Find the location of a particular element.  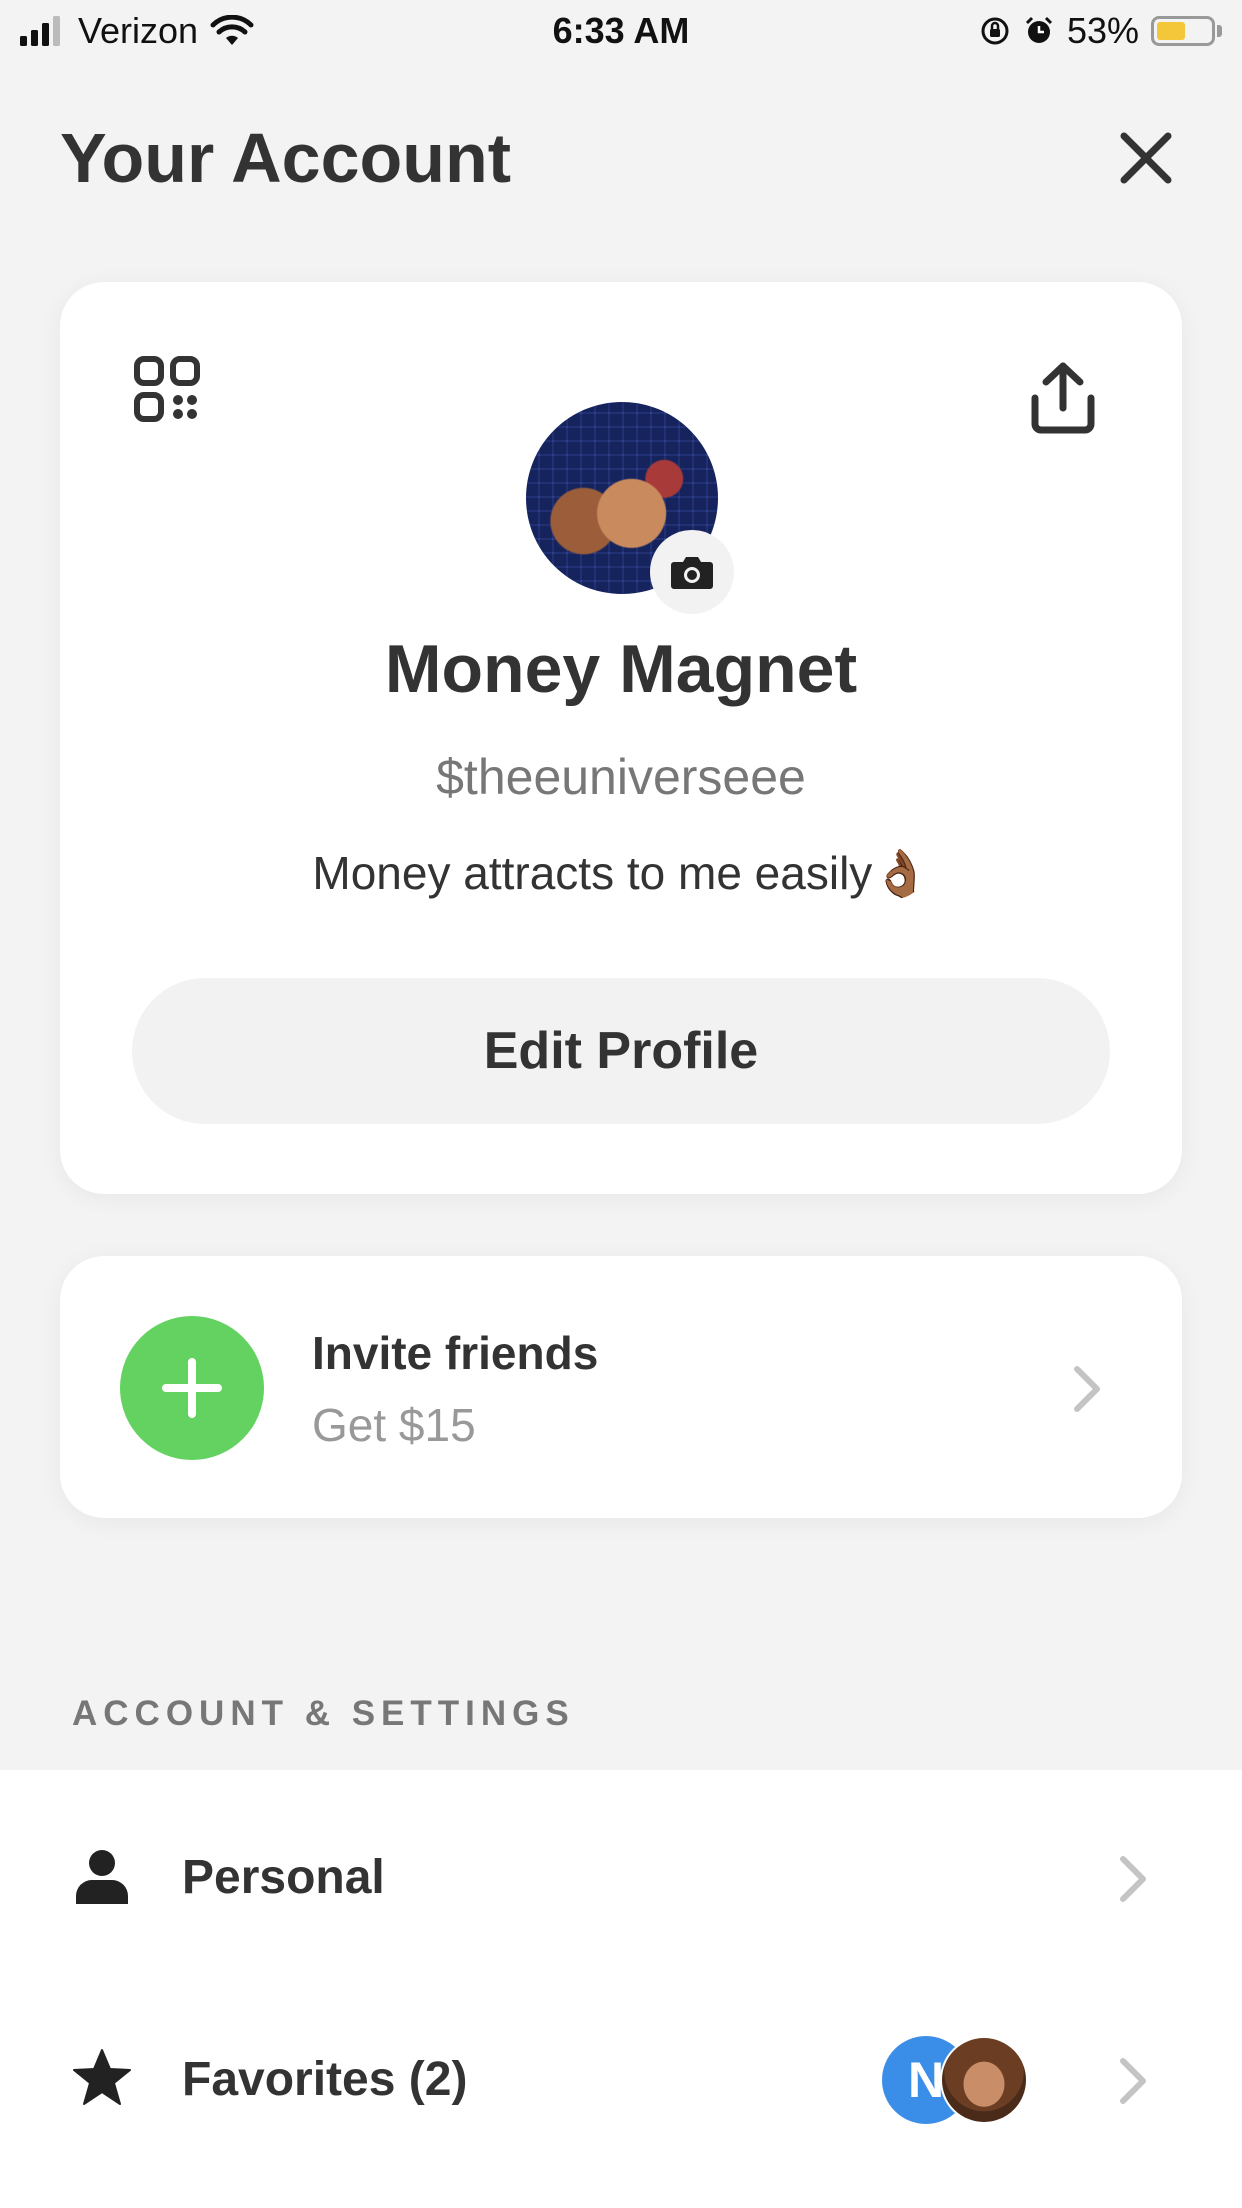

battery-fill is located at coordinates (1171, 31).